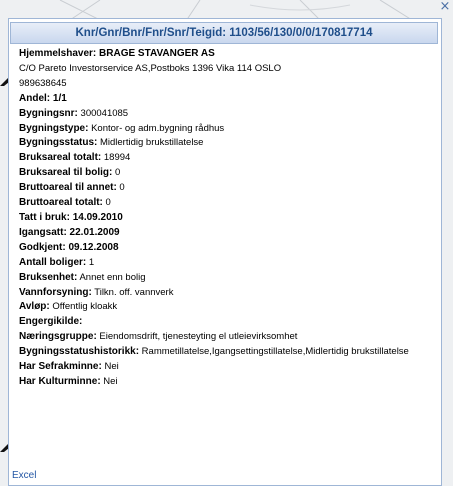 The height and width of the screenshot is (486, 453). I want to click on field-tatt-i-bruk: Tatt i bruk: 14.09.2010, so click(229, 218).